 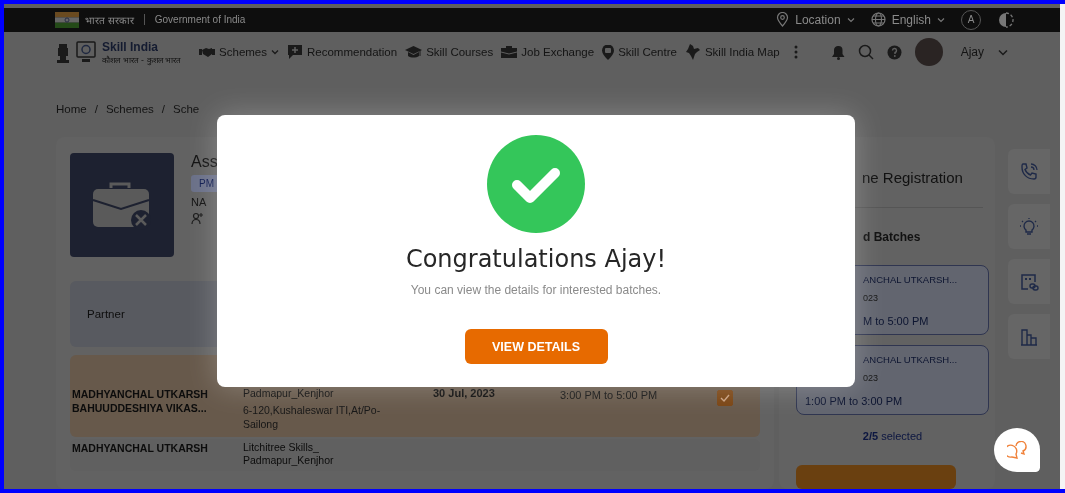 I want to click on scheme-location: NA, so click(x=199, y=202).